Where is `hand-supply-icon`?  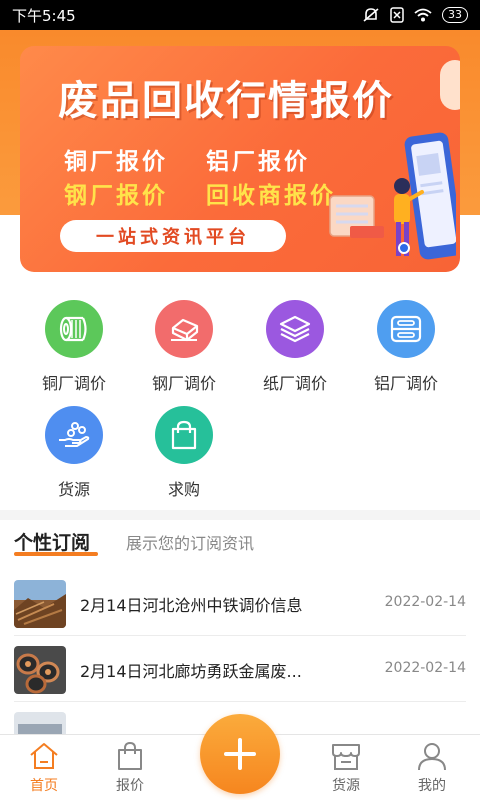 hand-supply-icon is located at coordinates (74, 435).